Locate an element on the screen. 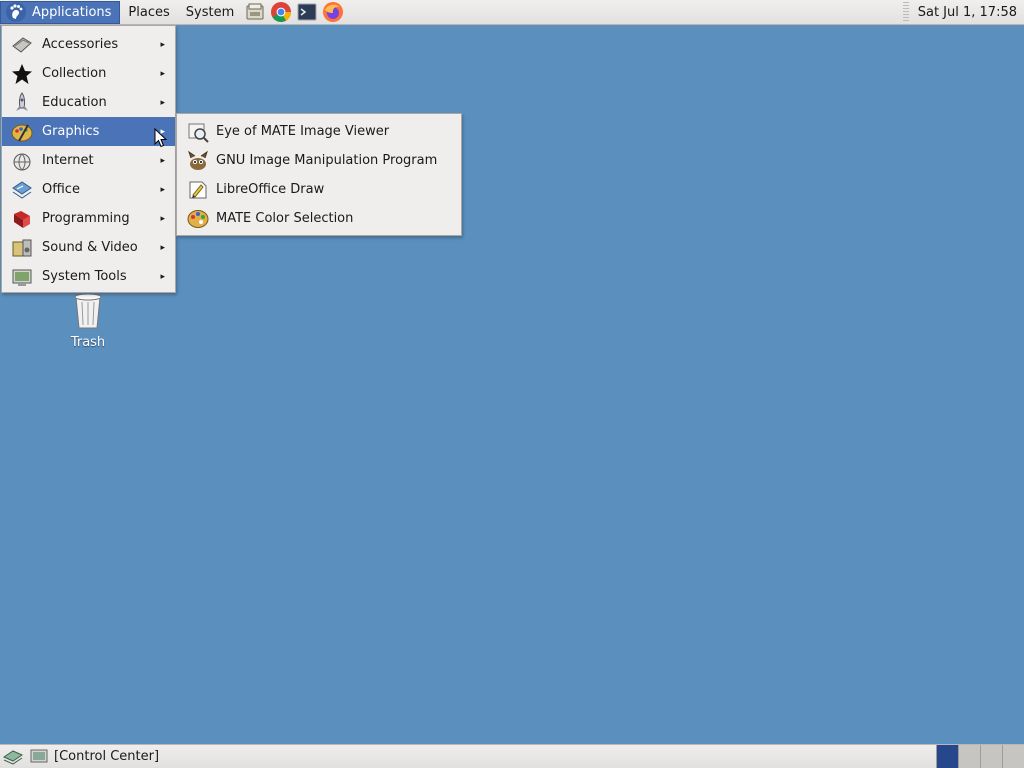  trash-desktop-icon: Trash is located at coordinates (88, 320).